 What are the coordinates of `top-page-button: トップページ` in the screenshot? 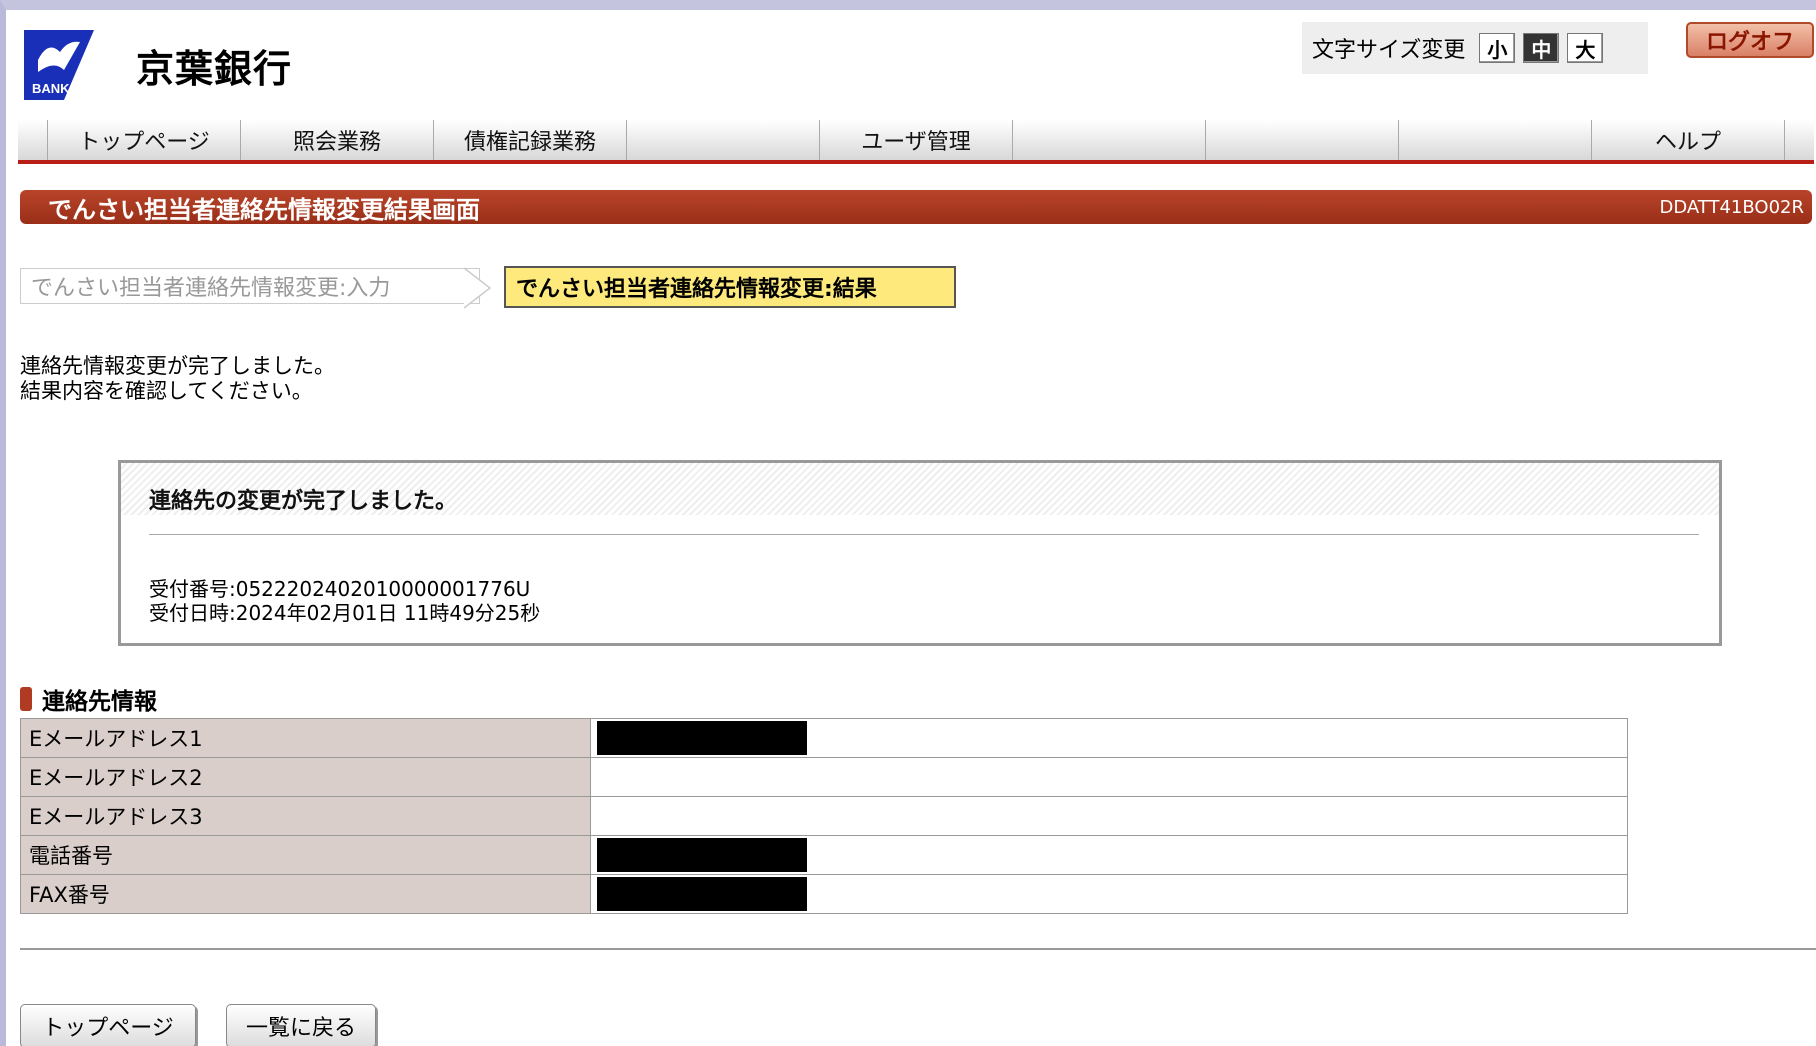 It's located at (108, 1025).